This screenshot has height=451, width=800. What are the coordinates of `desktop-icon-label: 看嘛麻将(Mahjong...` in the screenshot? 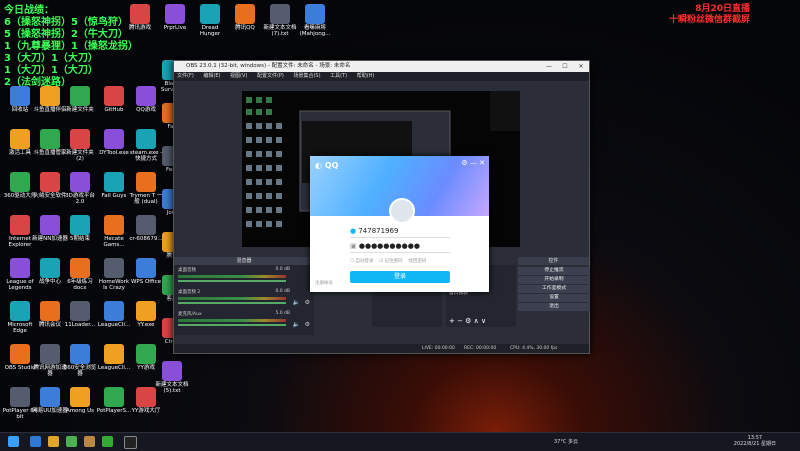 It's located at (315, 31).